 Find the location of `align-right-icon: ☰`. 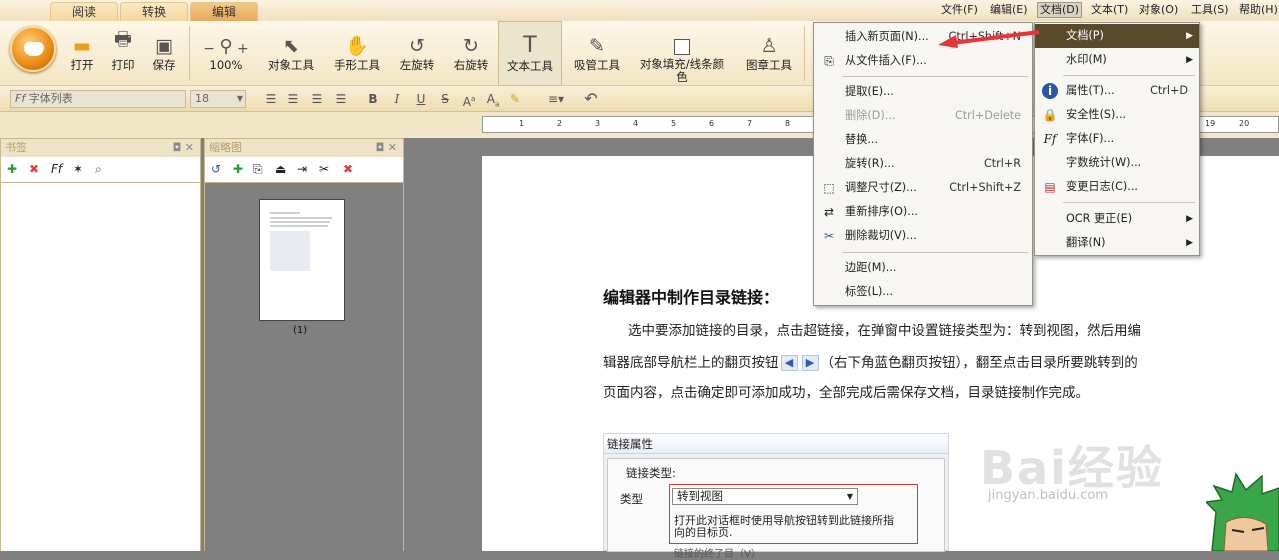

align-right-icon: ☰ is located at coordinates (317, 99).